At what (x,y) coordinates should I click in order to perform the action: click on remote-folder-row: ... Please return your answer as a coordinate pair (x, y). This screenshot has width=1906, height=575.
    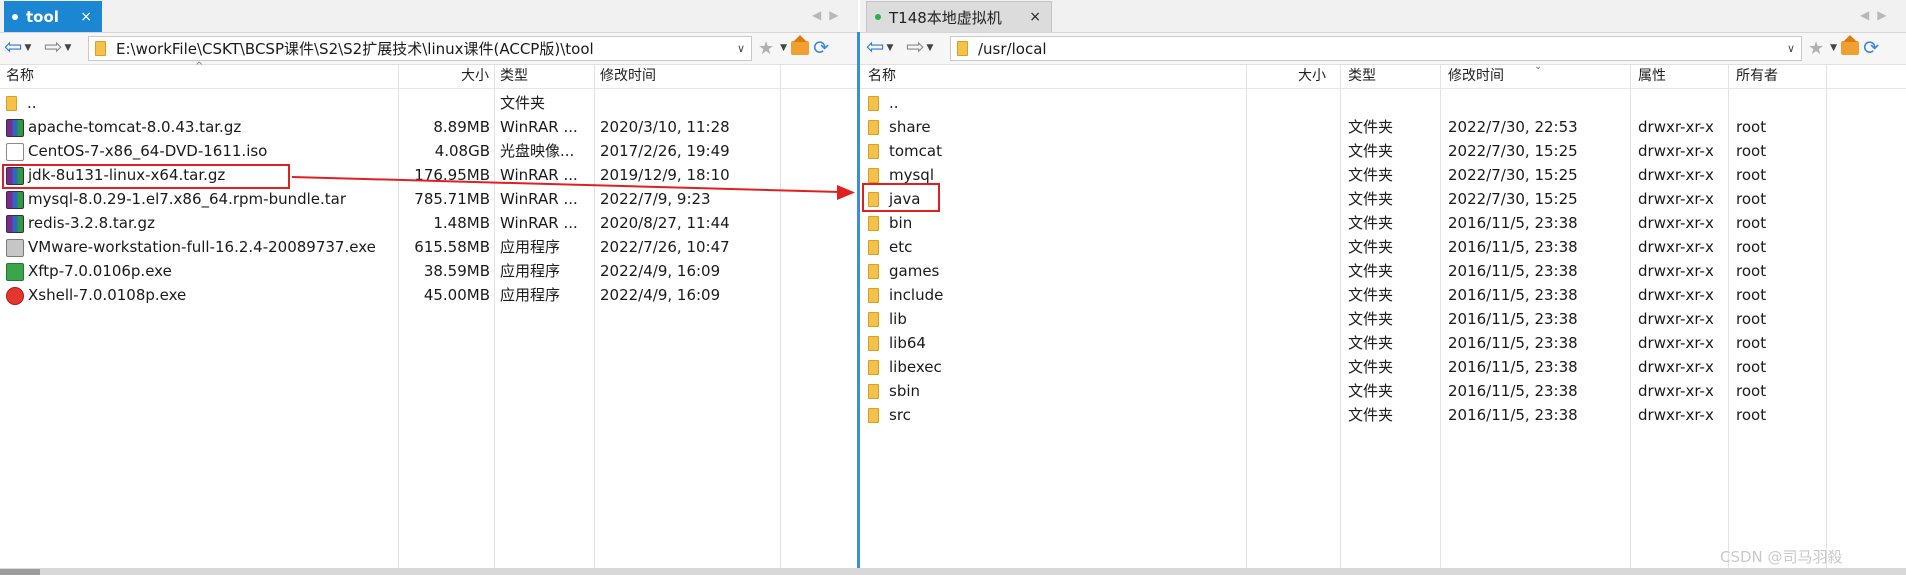
    Looking at the image, I should click on (1383, 103).